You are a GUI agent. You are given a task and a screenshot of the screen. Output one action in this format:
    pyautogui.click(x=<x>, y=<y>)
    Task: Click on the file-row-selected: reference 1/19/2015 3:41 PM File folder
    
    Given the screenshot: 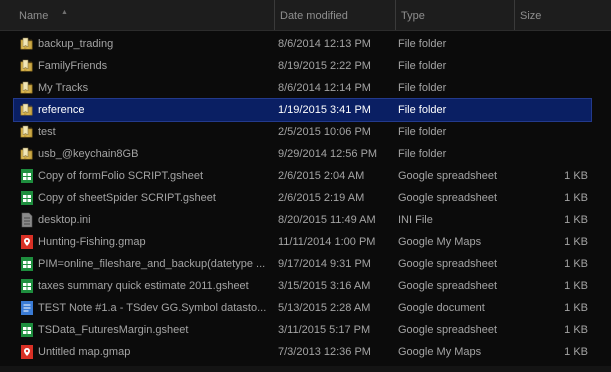 What is the action you would take?
    pyautogui.click(x=302, y=110)
    